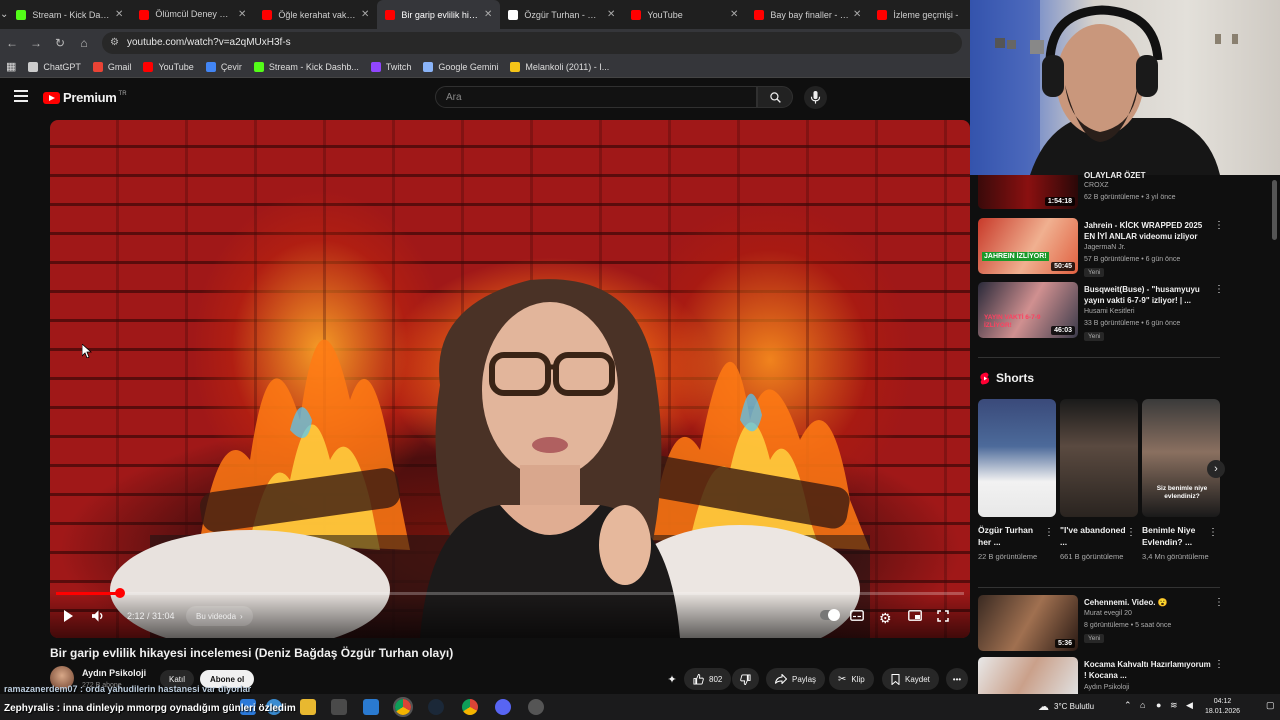 Image resolution: width=1280 pixels, height=720 pixels. What do you see at coordinates (1099, 481) in the screenshot?
I see `short-item: "I've abandoned ... 661 B görüntüleme ⋮` at bounding box center [1099, 481].